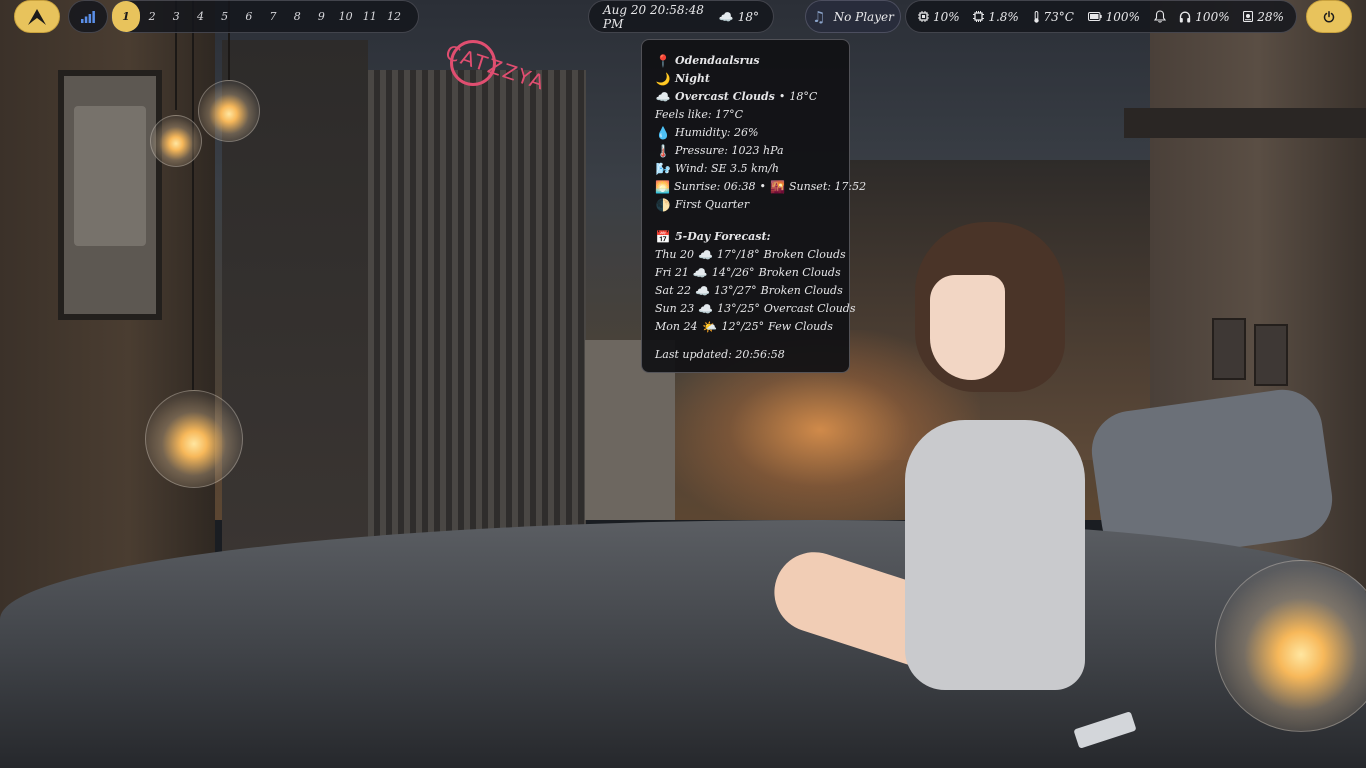 The image size is (1366, 768). I want to click on wallpaper-tower, so click(477, 305).